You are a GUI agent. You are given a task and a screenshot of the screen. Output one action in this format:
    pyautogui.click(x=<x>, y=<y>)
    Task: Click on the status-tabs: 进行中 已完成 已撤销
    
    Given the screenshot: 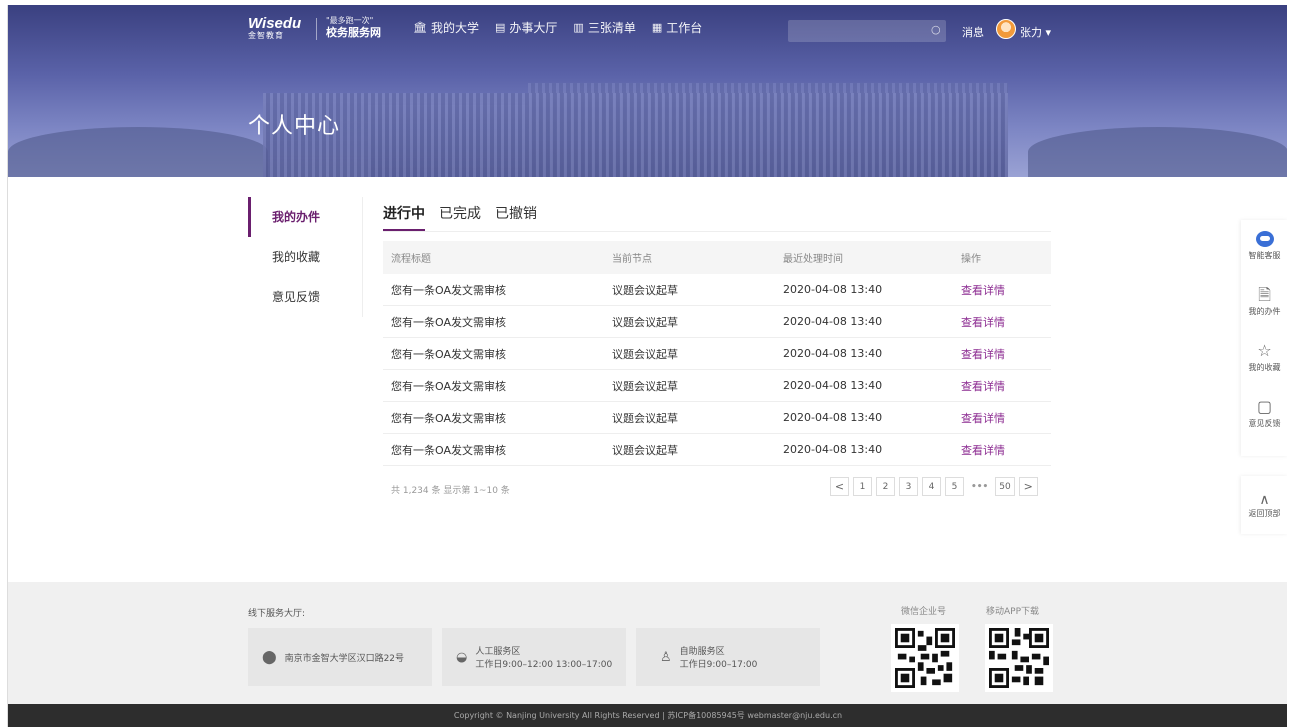 What is the action you would take?
    pyautogui.click(x=460, y=217)
    